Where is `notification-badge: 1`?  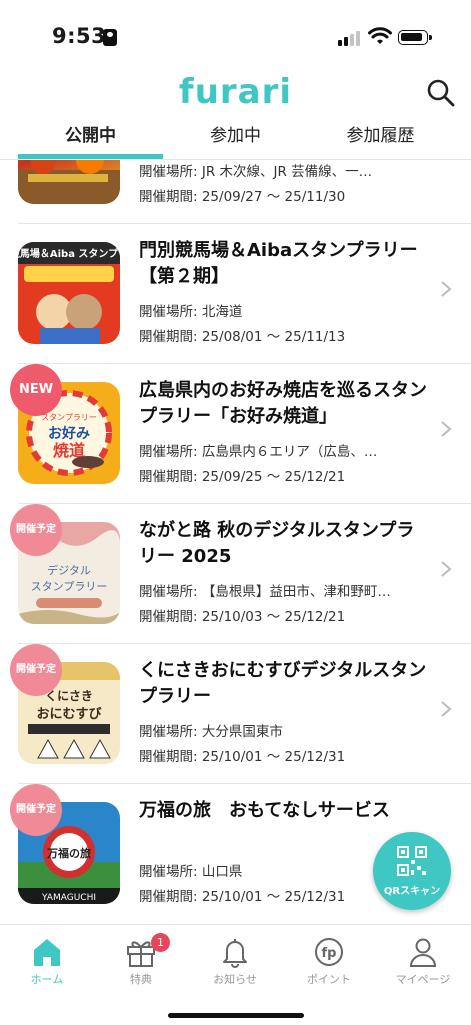
notification-badge: 1 is located at coordinates (160, 942).